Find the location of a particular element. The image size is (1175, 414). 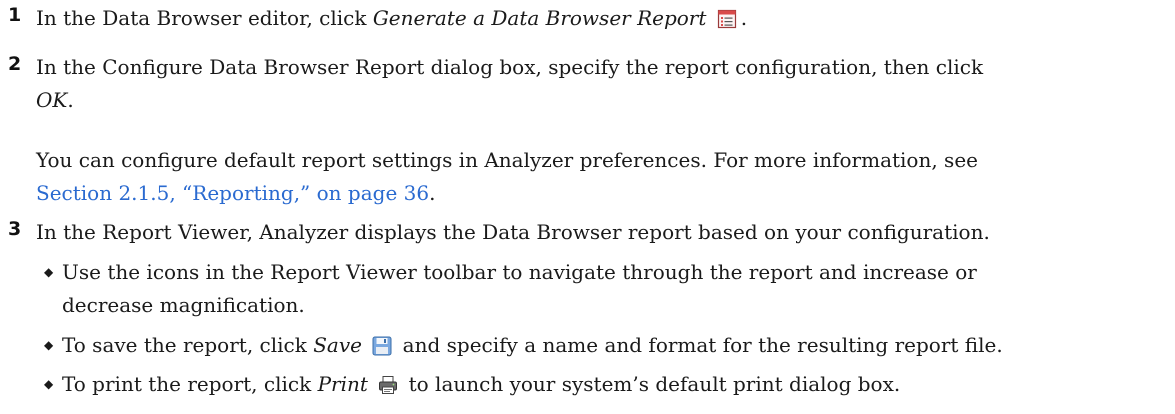

step-number: 2 is located at coordinates (15, 64).